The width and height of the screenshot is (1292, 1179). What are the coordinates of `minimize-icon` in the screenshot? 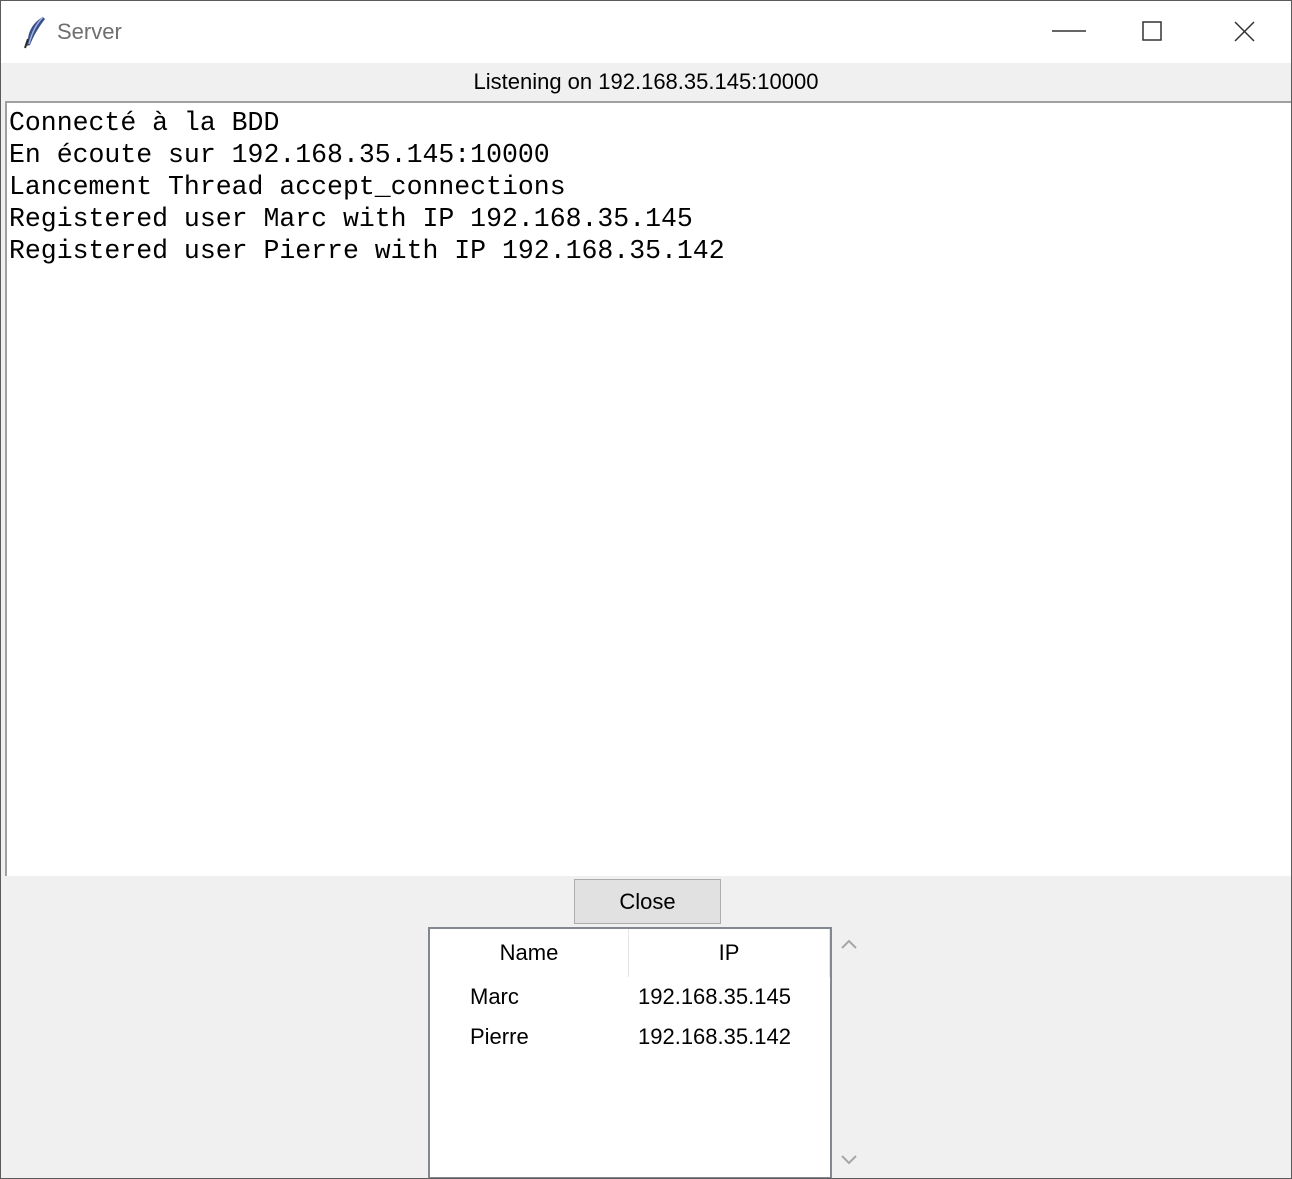 It's located at (1069, 31).